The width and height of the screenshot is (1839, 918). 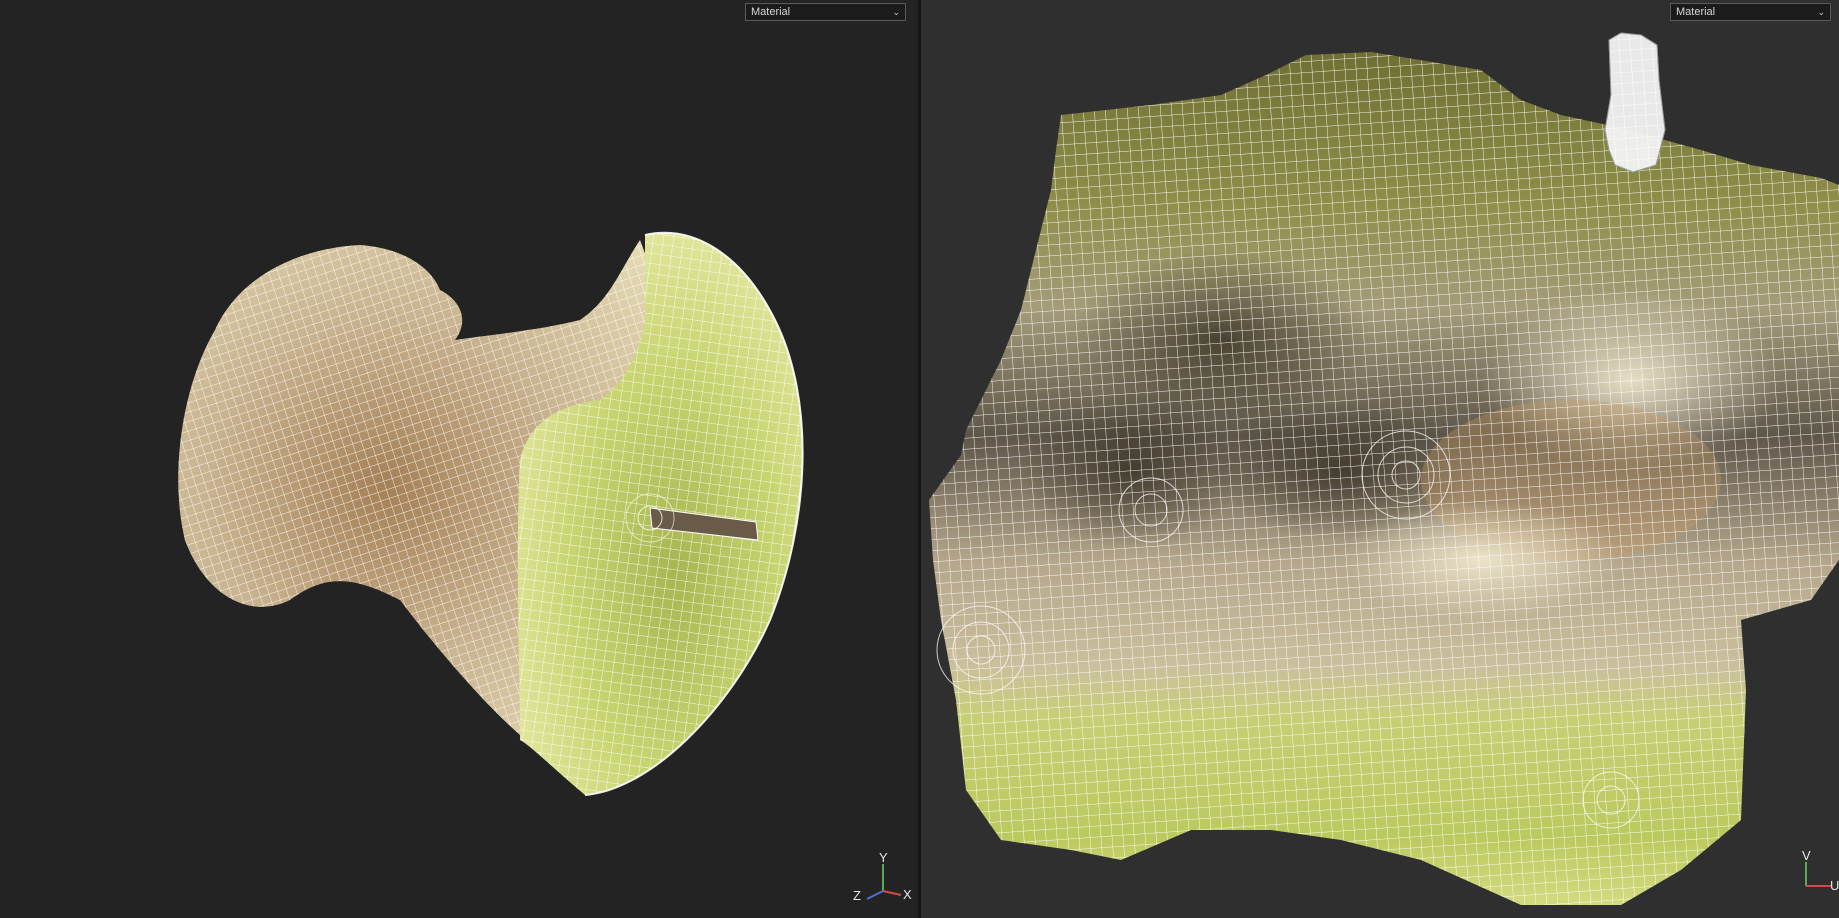 What do you see at coordinates (1635, 102) in the screenshot?
I see `uv-island-stem` at bounding box center [1635, 102].